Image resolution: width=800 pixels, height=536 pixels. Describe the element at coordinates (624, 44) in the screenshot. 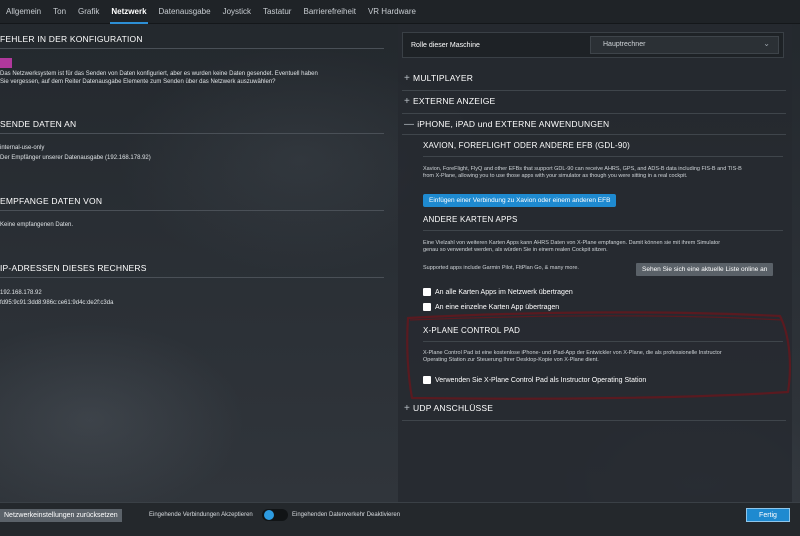

I see `machine-role-value: Hauptrechner` at that location.